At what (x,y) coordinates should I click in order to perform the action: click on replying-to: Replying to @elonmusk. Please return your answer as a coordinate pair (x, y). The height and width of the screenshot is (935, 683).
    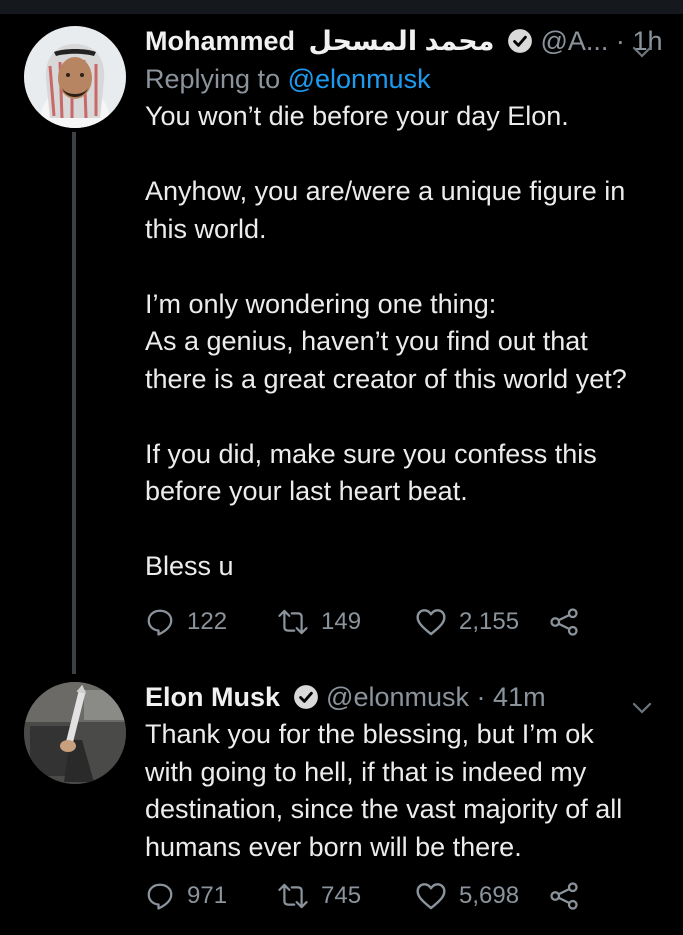
    Looking at the image, I should click on (405, 79).